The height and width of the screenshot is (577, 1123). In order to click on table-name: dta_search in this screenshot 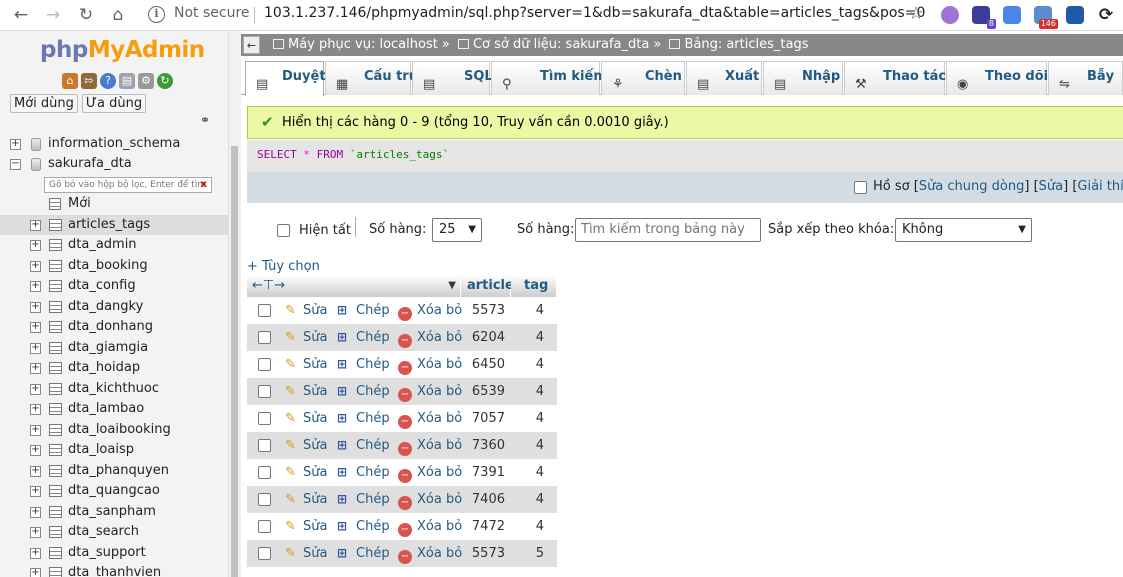, I will do `click(103, 532)`.